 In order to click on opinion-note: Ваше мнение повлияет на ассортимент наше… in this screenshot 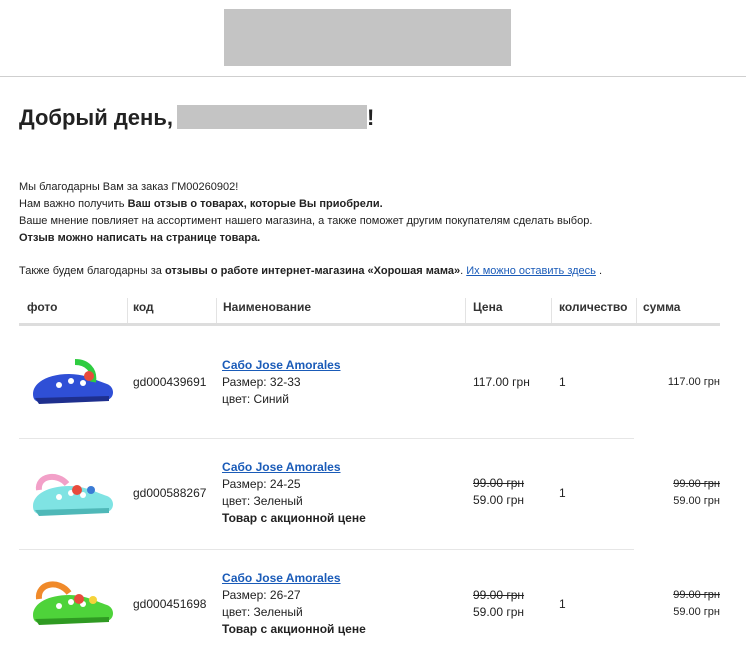, I will do `click(306, 221)`.